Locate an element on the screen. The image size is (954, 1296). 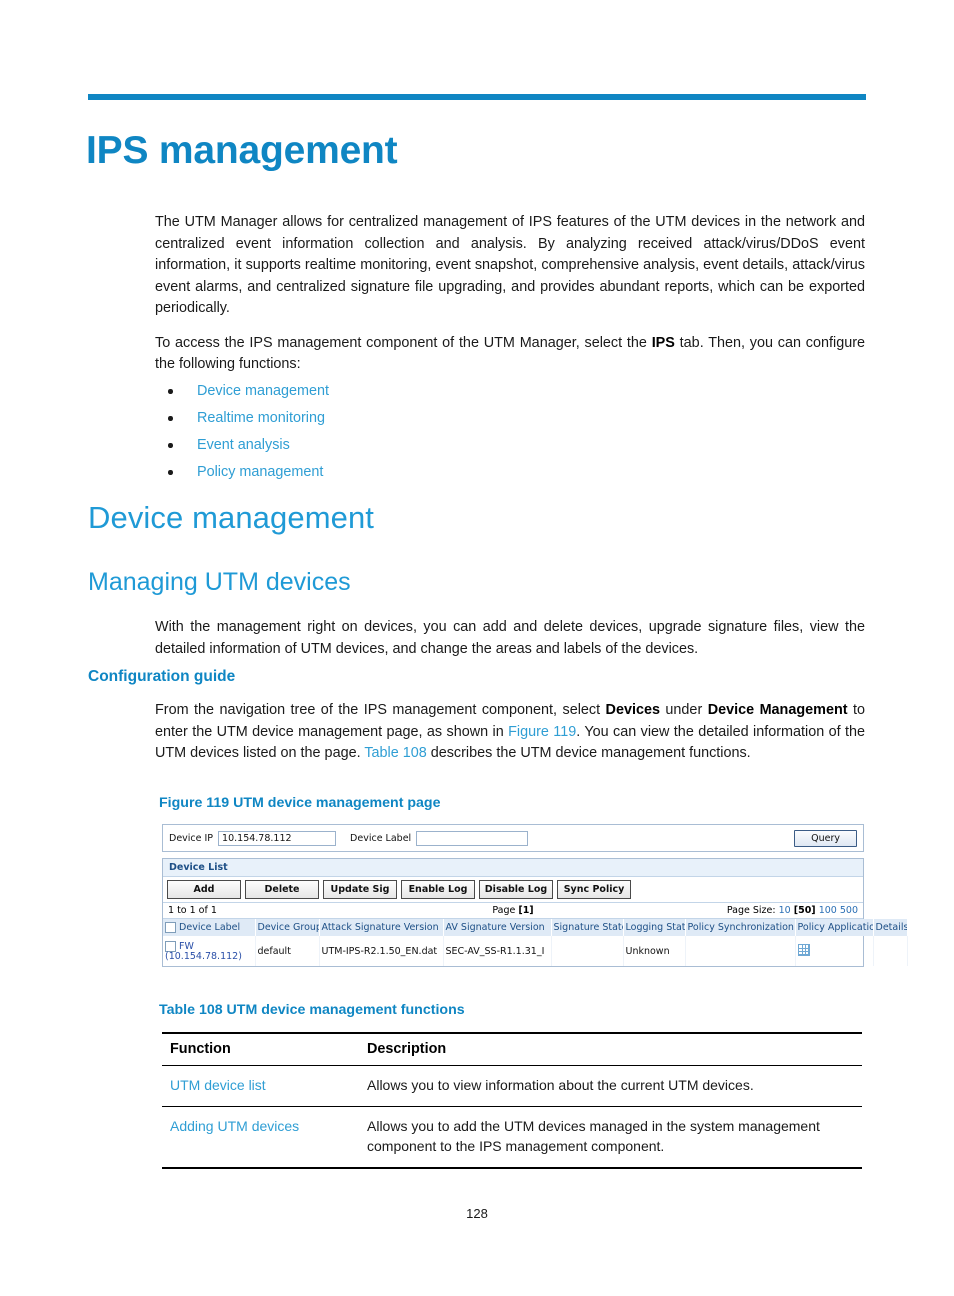
list-item-event-analysis: Event analysis is located at coordinates (510, 445).